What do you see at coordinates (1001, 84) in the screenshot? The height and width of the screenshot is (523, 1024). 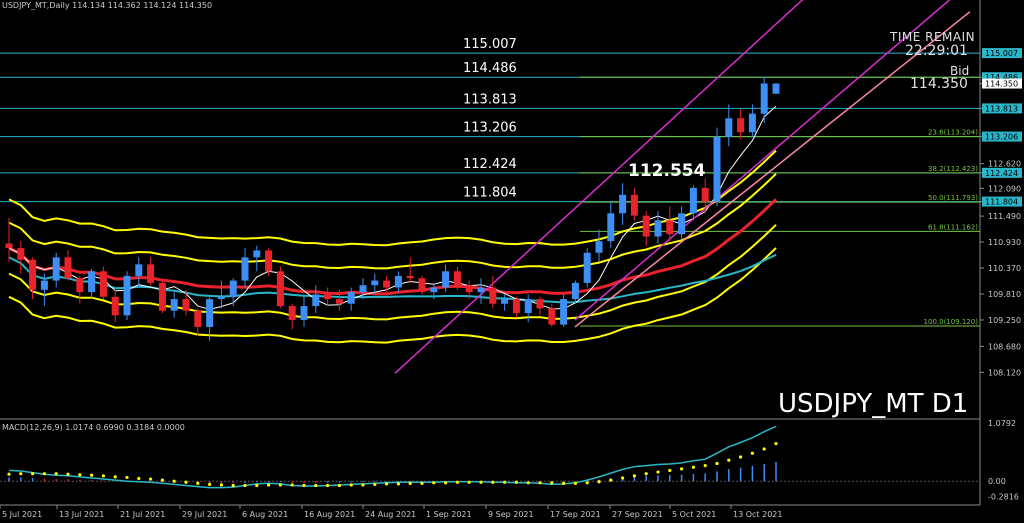 I see `current-price-tag-label: 114.350` at bounding box center [1001, 84].